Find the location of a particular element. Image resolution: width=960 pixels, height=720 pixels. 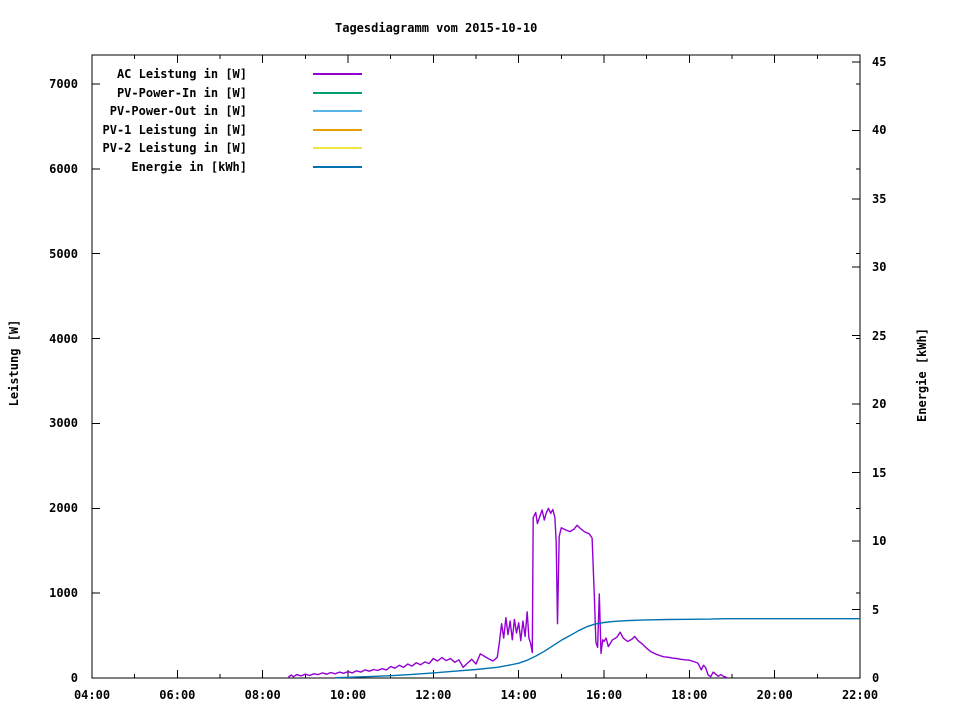

tick-label-left: 5000 is located at coordinates (63, 253).